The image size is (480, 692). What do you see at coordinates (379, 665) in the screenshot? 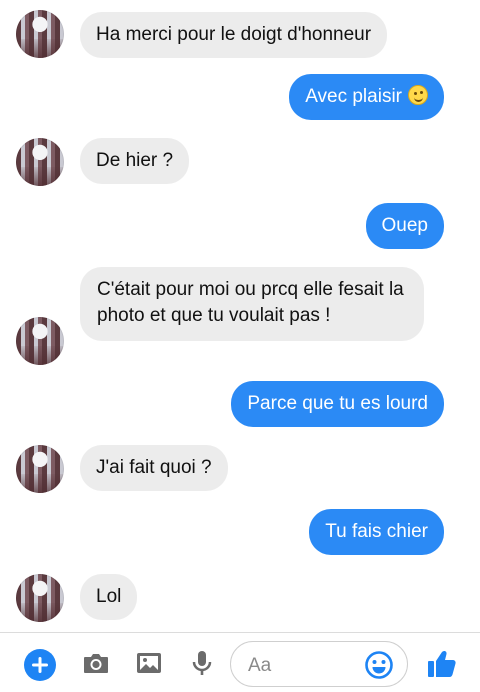
I see `emoji-icon` at bounding box center [379, 665].